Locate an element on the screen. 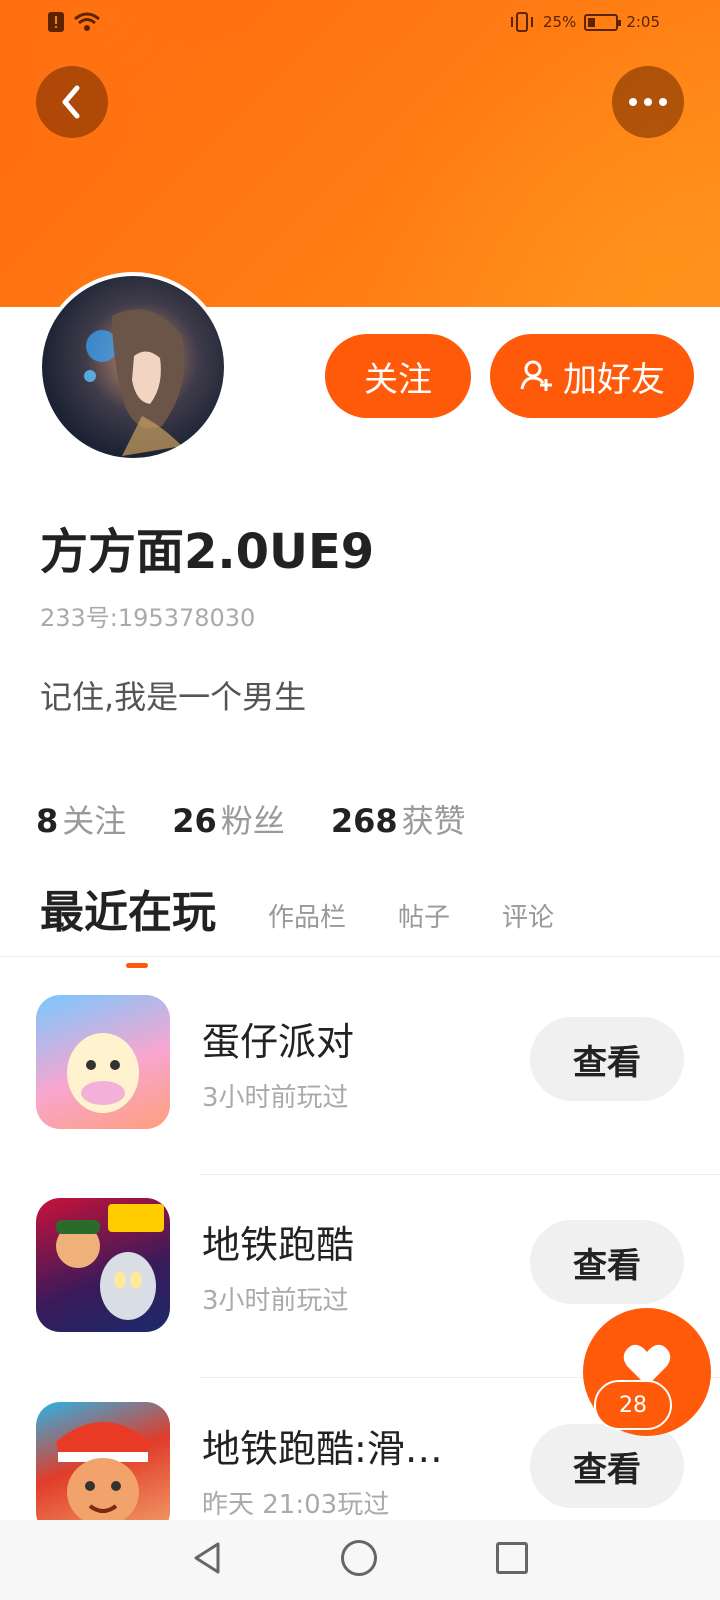  tab-works: 作品栏 is located at coordinates (307, 918).